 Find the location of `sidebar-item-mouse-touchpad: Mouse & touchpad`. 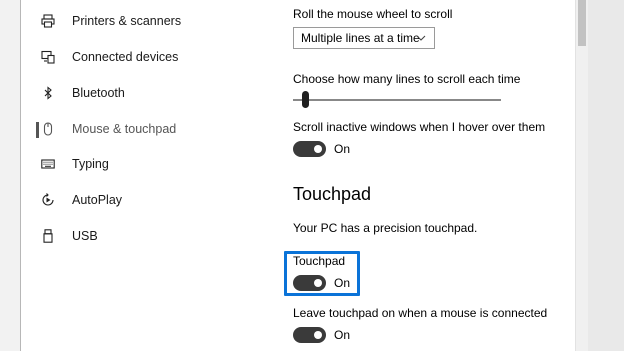

sidebar-item-mouse-touchpad: Mouse & touchpad is located at coordinates (108, 129).